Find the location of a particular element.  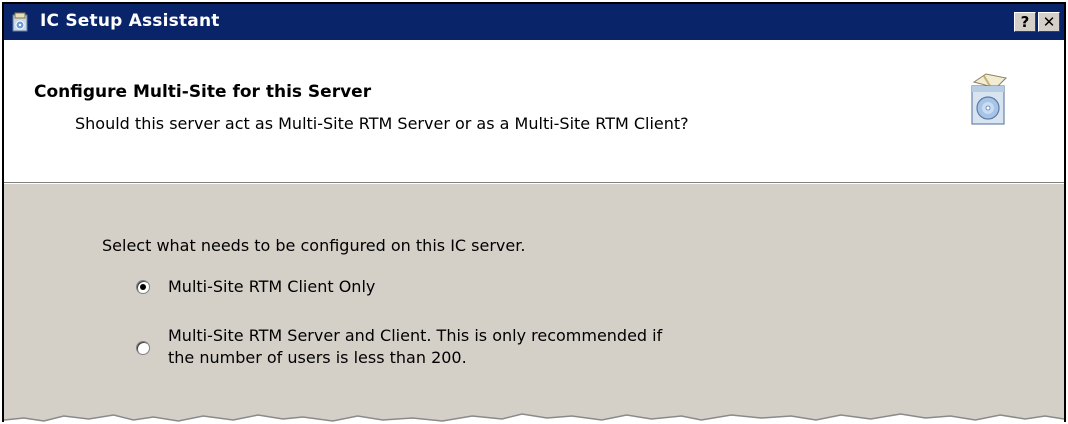

window-title: IC Setup Assistant is located at coordinates (130, 21).